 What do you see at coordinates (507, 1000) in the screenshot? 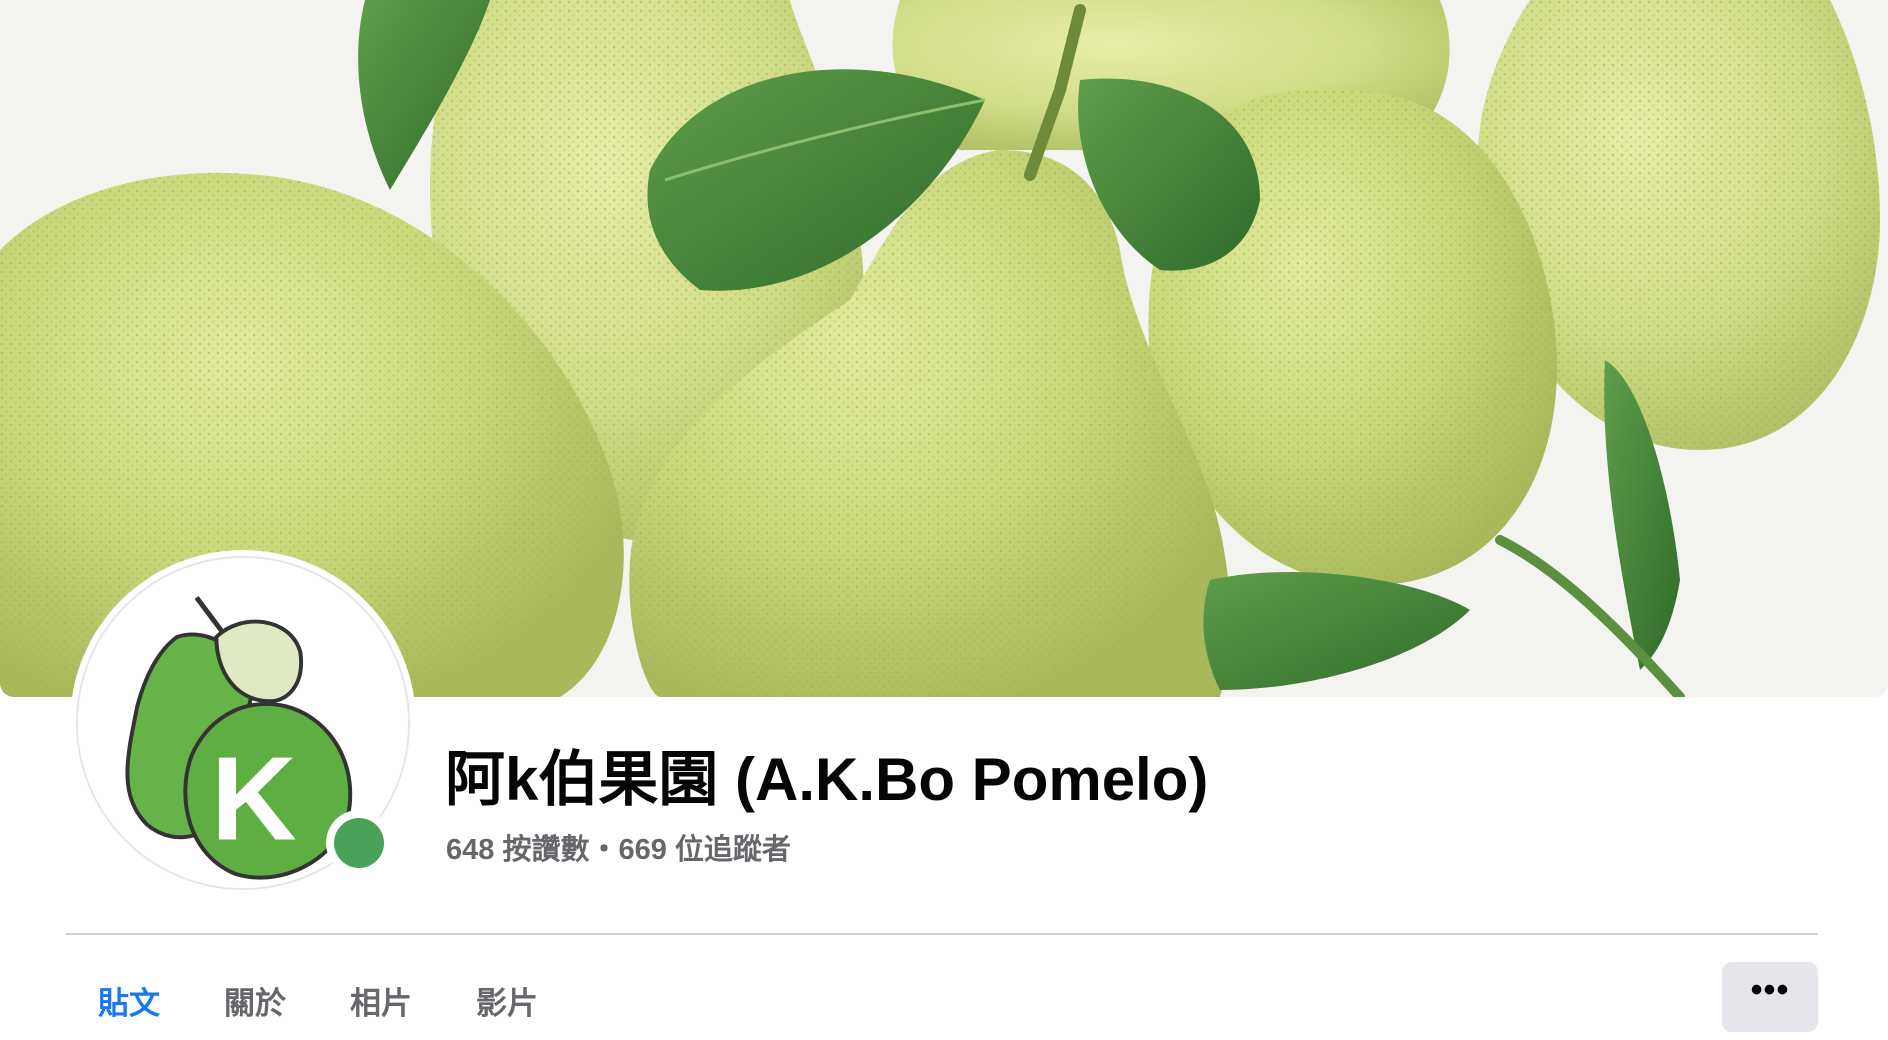
I see `tab-videos: 影片` at bounding box center [507, 1000].